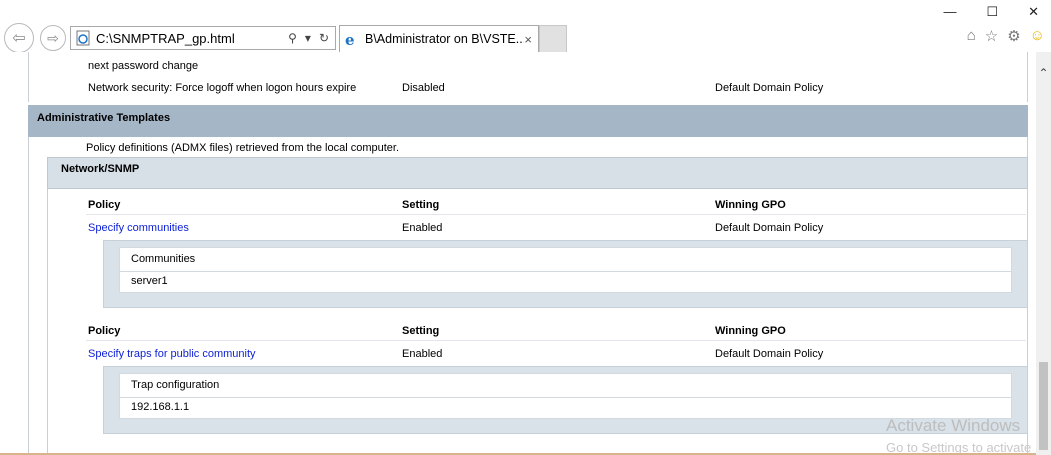 Image resolution: width=1051 pixels, height=455 pixels. What do you see at coordinates (971, 36) in the screenshot?
I see `home-icon: ⌂` at bounding box center [971, 36].